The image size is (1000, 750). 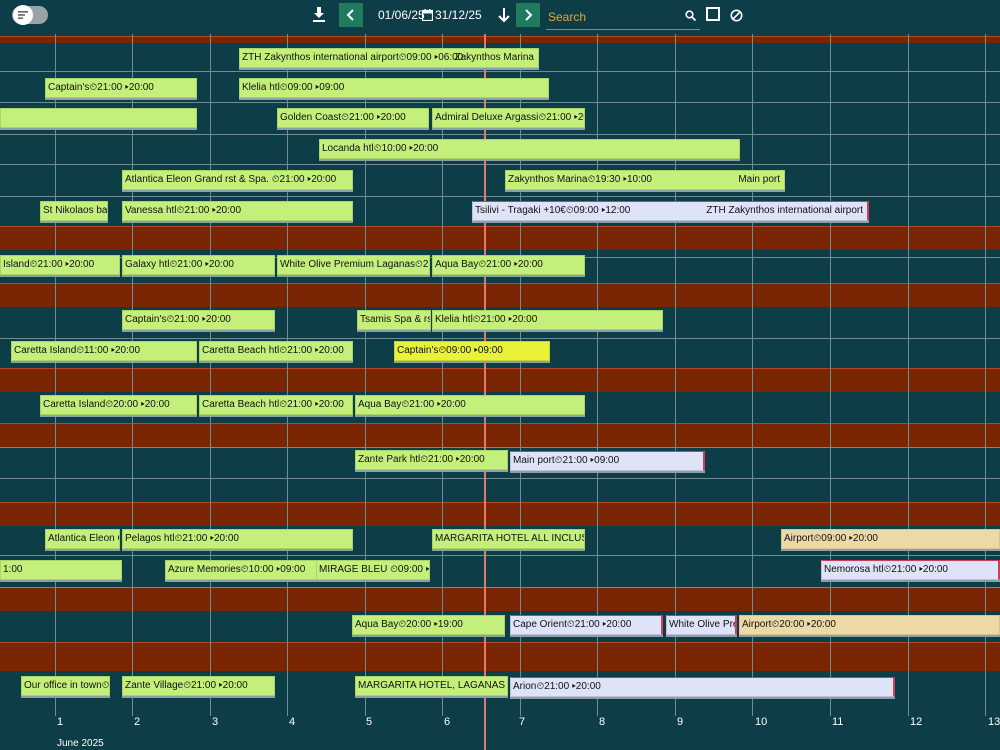 I want to click on booking-bar: Caretta Island⏲20:00 ▸20:00, so click(x=118, y=405).